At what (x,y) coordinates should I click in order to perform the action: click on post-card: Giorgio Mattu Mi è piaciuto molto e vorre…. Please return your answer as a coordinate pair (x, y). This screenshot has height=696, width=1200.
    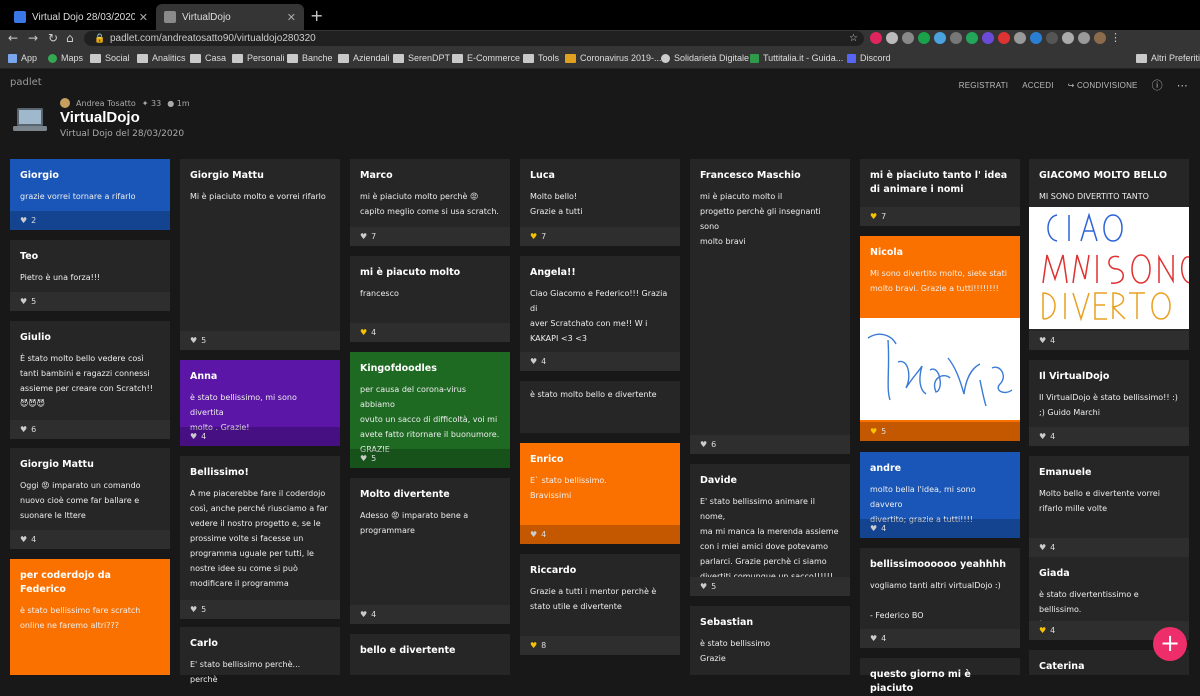
    Looking at the image, I should click on (260, 254).